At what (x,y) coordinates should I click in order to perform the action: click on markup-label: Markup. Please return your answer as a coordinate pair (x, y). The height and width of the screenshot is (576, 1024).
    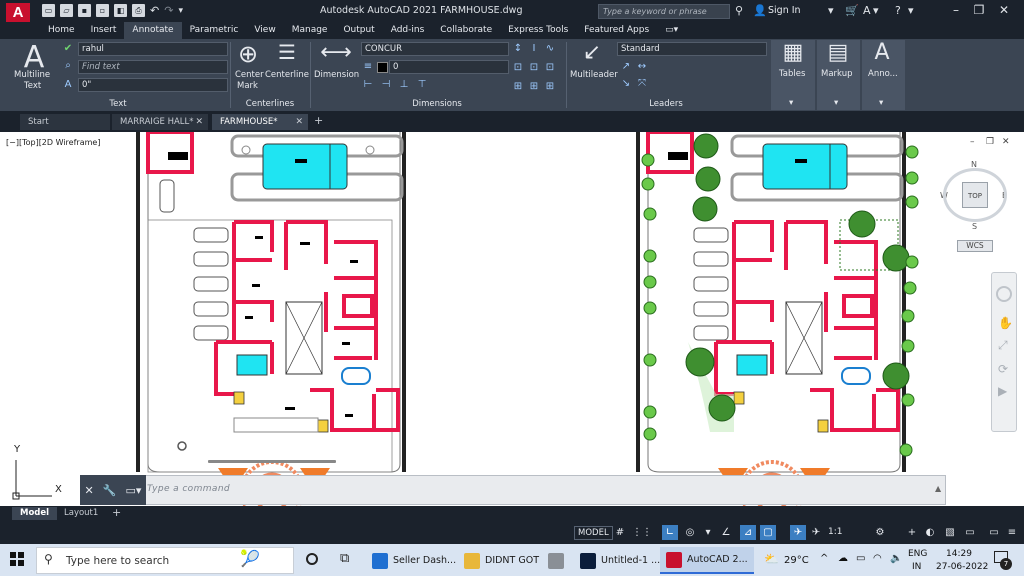
    Looking at the image, I should click on (836, 74).